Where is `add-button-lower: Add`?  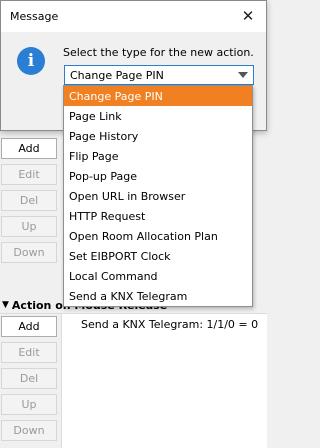
add-button-lower: Add is located at coordinates (29, 326).